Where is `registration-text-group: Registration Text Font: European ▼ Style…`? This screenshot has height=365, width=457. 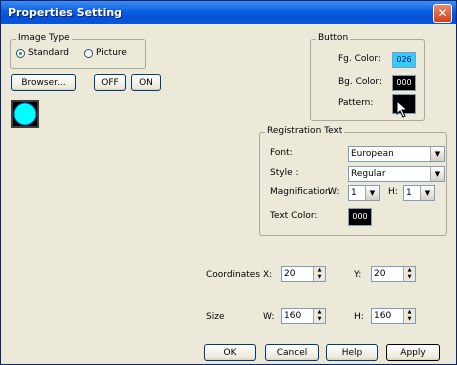
registration-text-group: Registration Text Font: European ▼ Style… is located at coordinates (353, 181).